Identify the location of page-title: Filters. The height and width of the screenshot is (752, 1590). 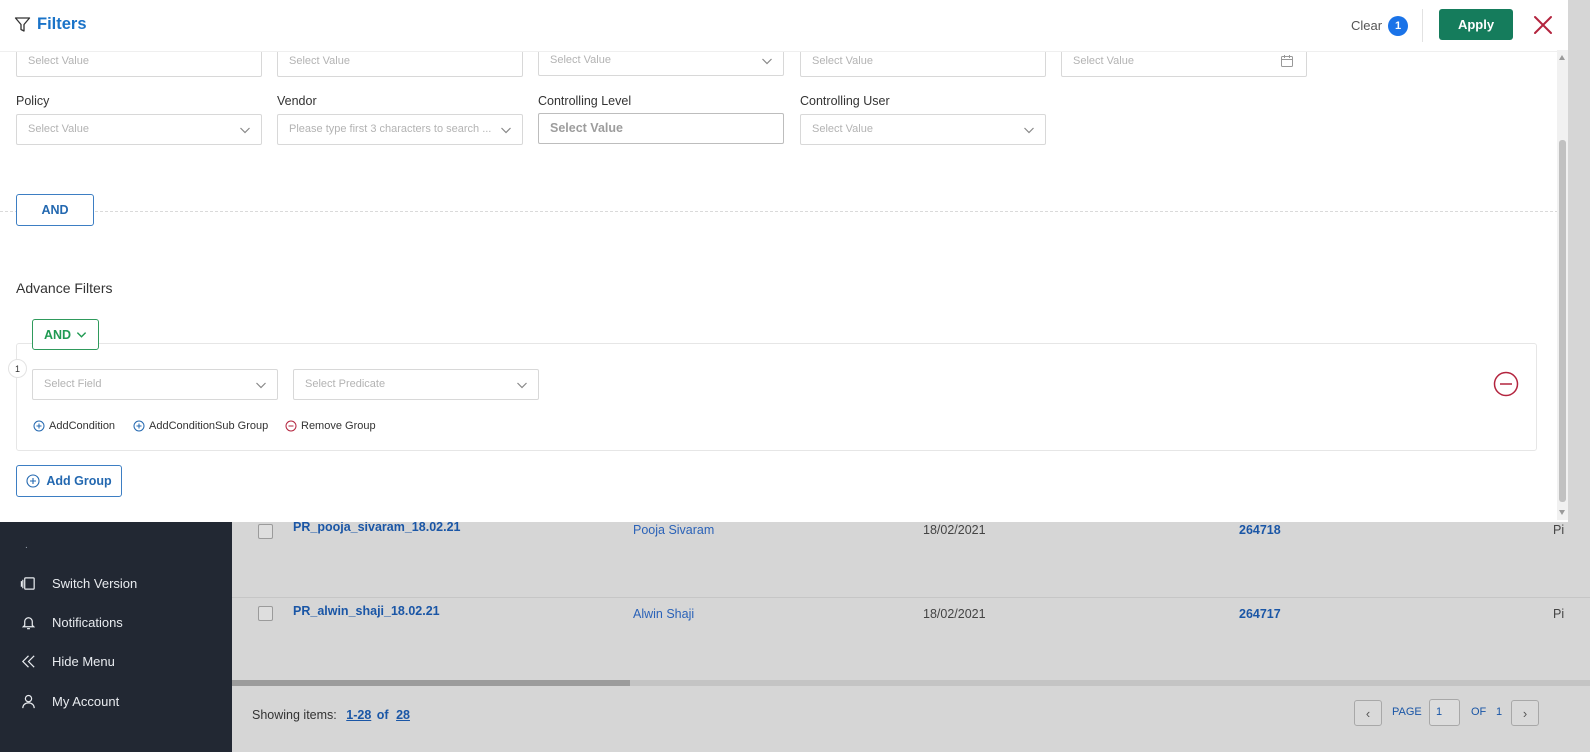
(62, 24).